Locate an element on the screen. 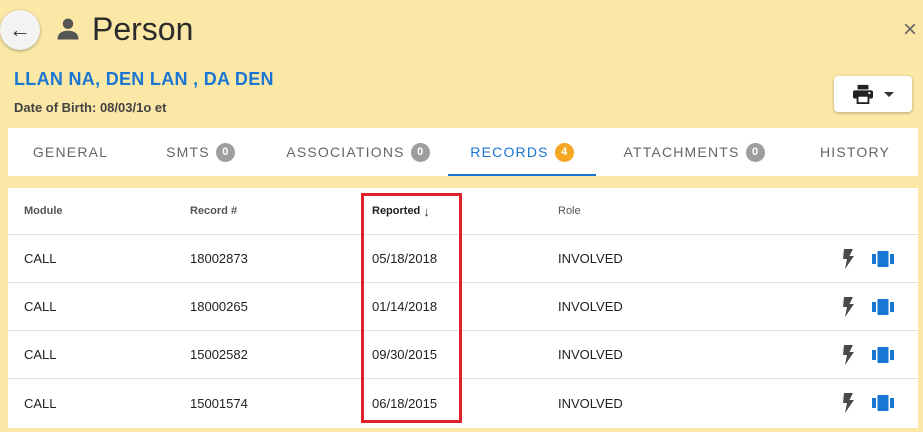  date-of-birth: Date of Birth: 08/03/1o et is located at coordinates (90, 107).